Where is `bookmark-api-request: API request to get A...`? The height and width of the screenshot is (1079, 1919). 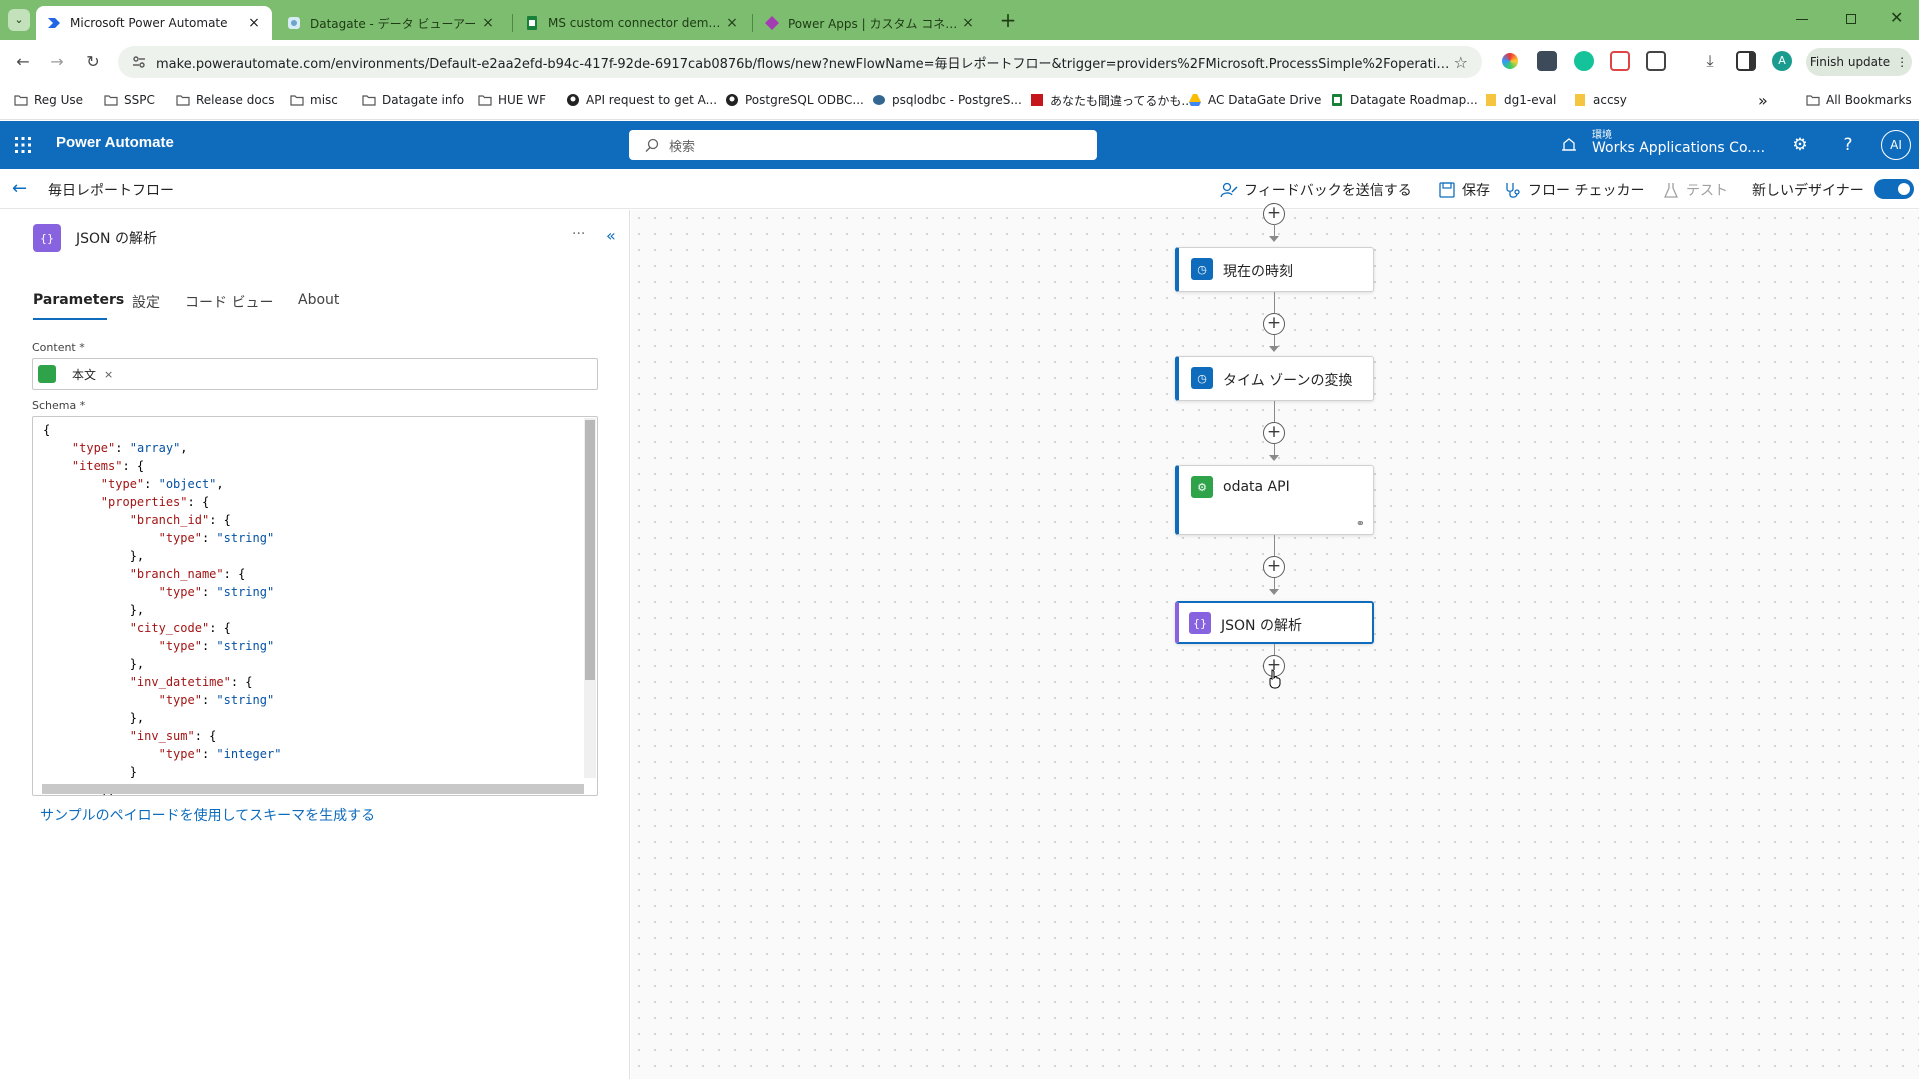
bookmark-api-request: API request to get A... is located at coordinates (641, 100).